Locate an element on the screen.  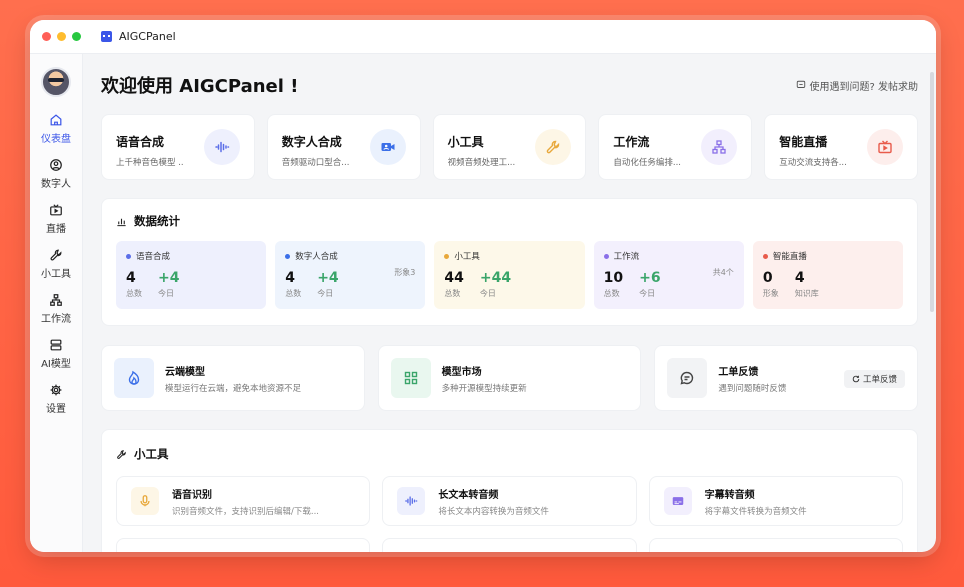
info-card-feedback: 工单反馈 遇到问题随时反馈 工单反馈 is located at coordinates (786, 378).